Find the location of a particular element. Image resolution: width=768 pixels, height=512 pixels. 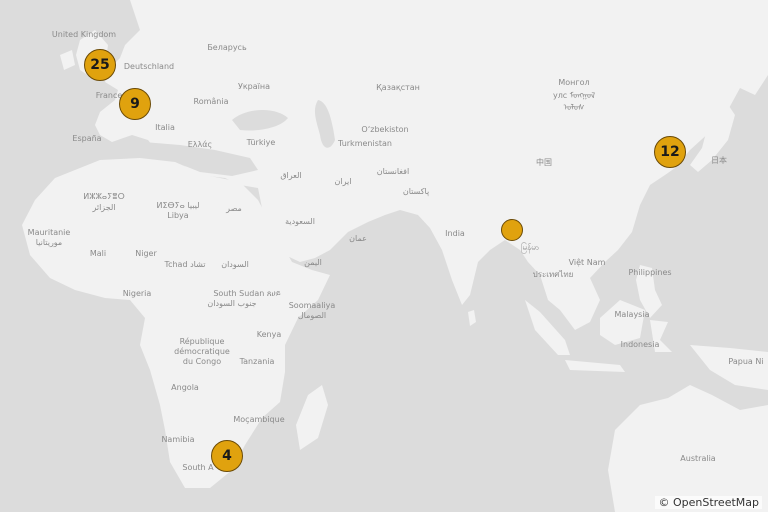

cluster-marker-japan: 12 is located at coordinates (670, 152).